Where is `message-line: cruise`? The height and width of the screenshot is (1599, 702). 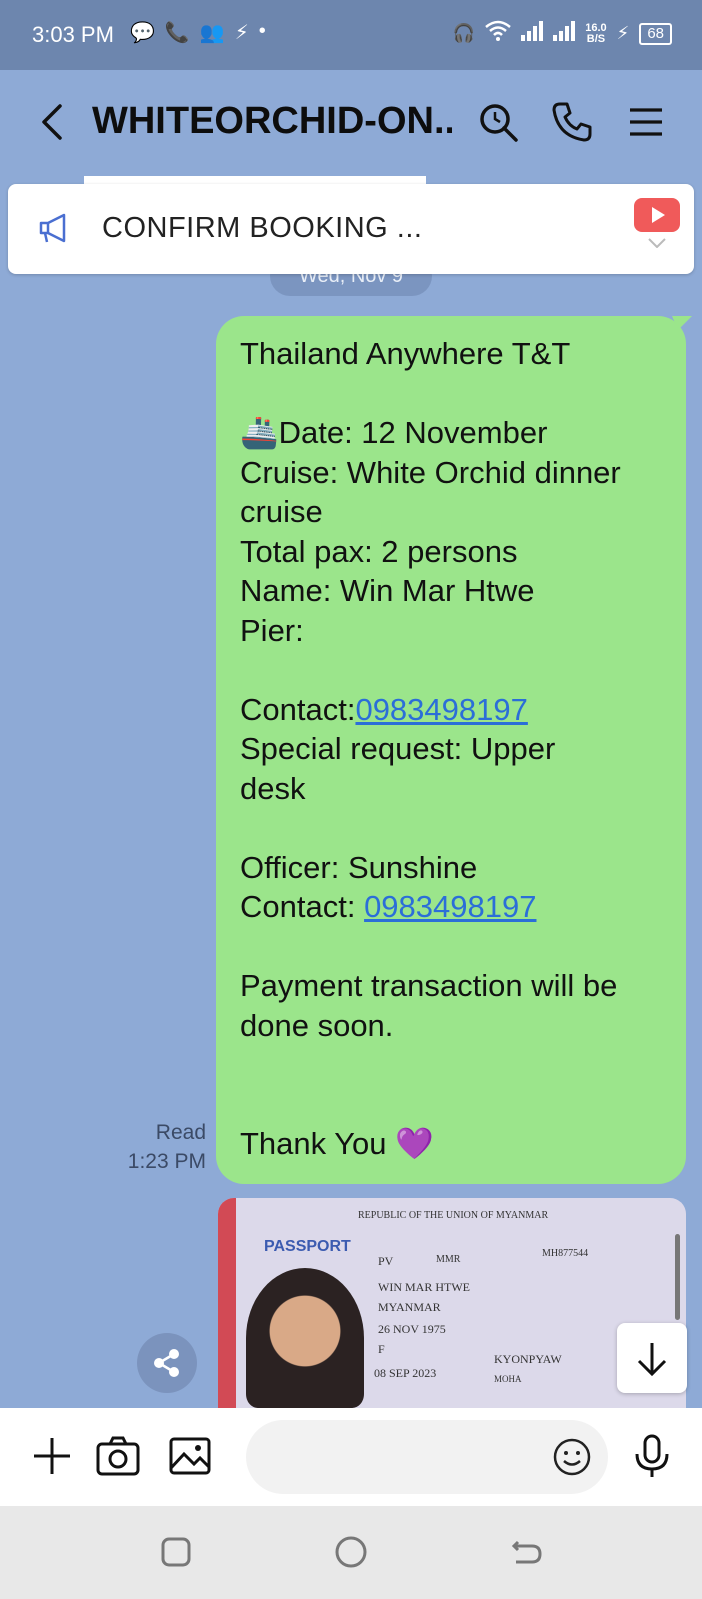
message-line: cruise is located at coordinates (281, 511).